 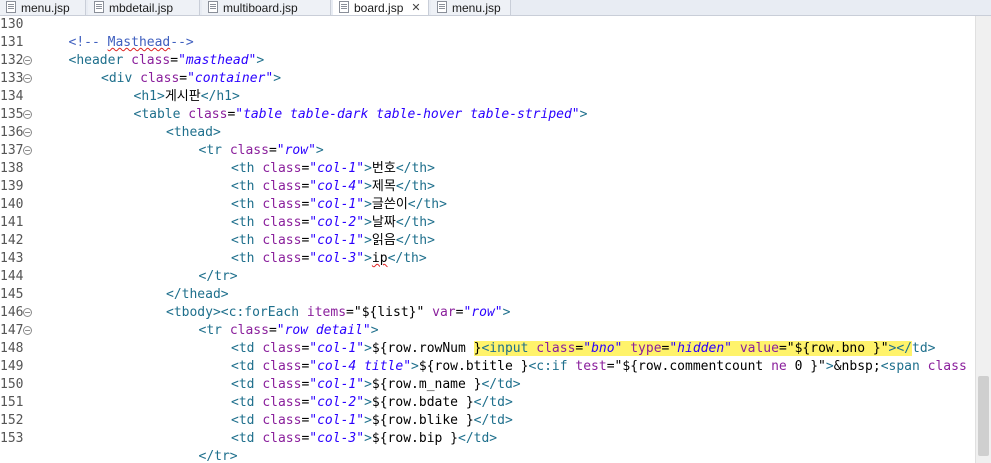 I want to click on editor-tab: board.jsp ✕, so click(x=381, y=7).